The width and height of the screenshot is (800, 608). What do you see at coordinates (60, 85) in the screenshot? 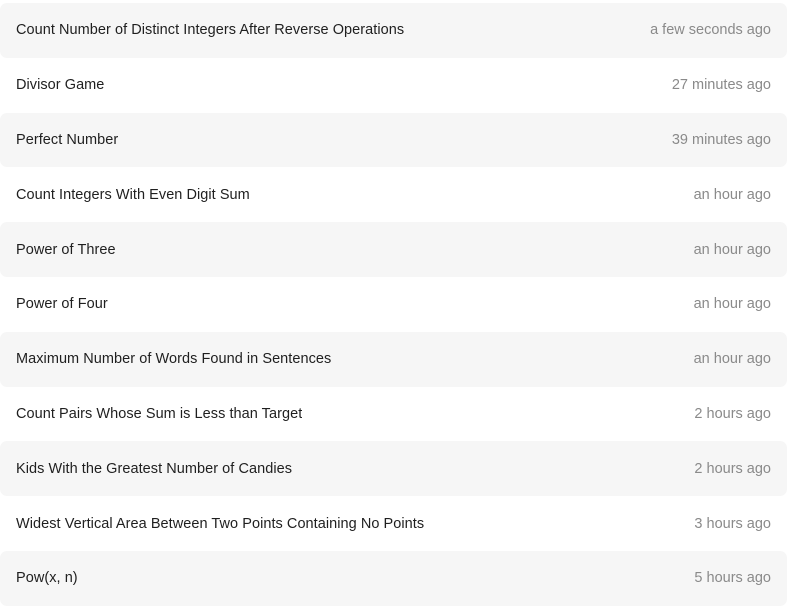
I see `problem-title: Divisor Game` at bounding box center [60, 85].